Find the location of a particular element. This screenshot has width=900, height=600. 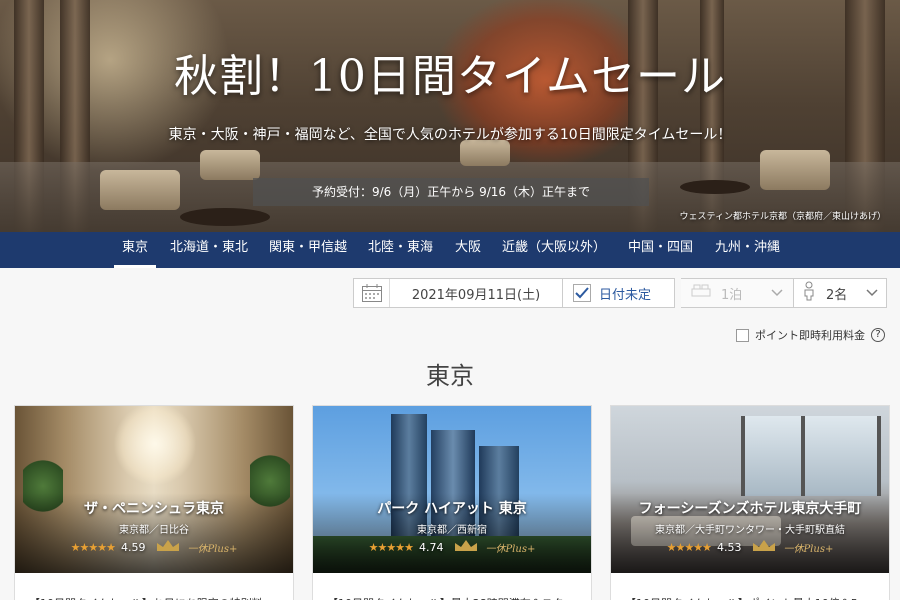

hotel-area: 東京都／西新宿 is located at coordinates (452, 530).